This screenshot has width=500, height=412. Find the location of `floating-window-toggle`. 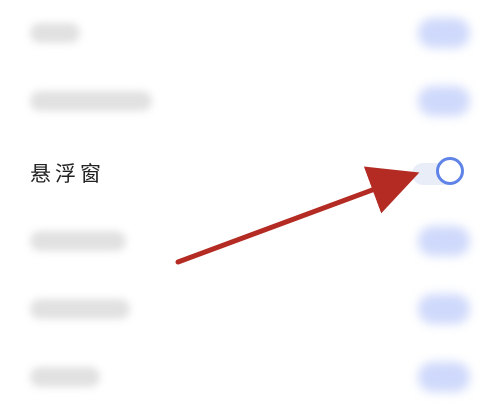

floating-window-toggle is located at coordinates (441, 174).